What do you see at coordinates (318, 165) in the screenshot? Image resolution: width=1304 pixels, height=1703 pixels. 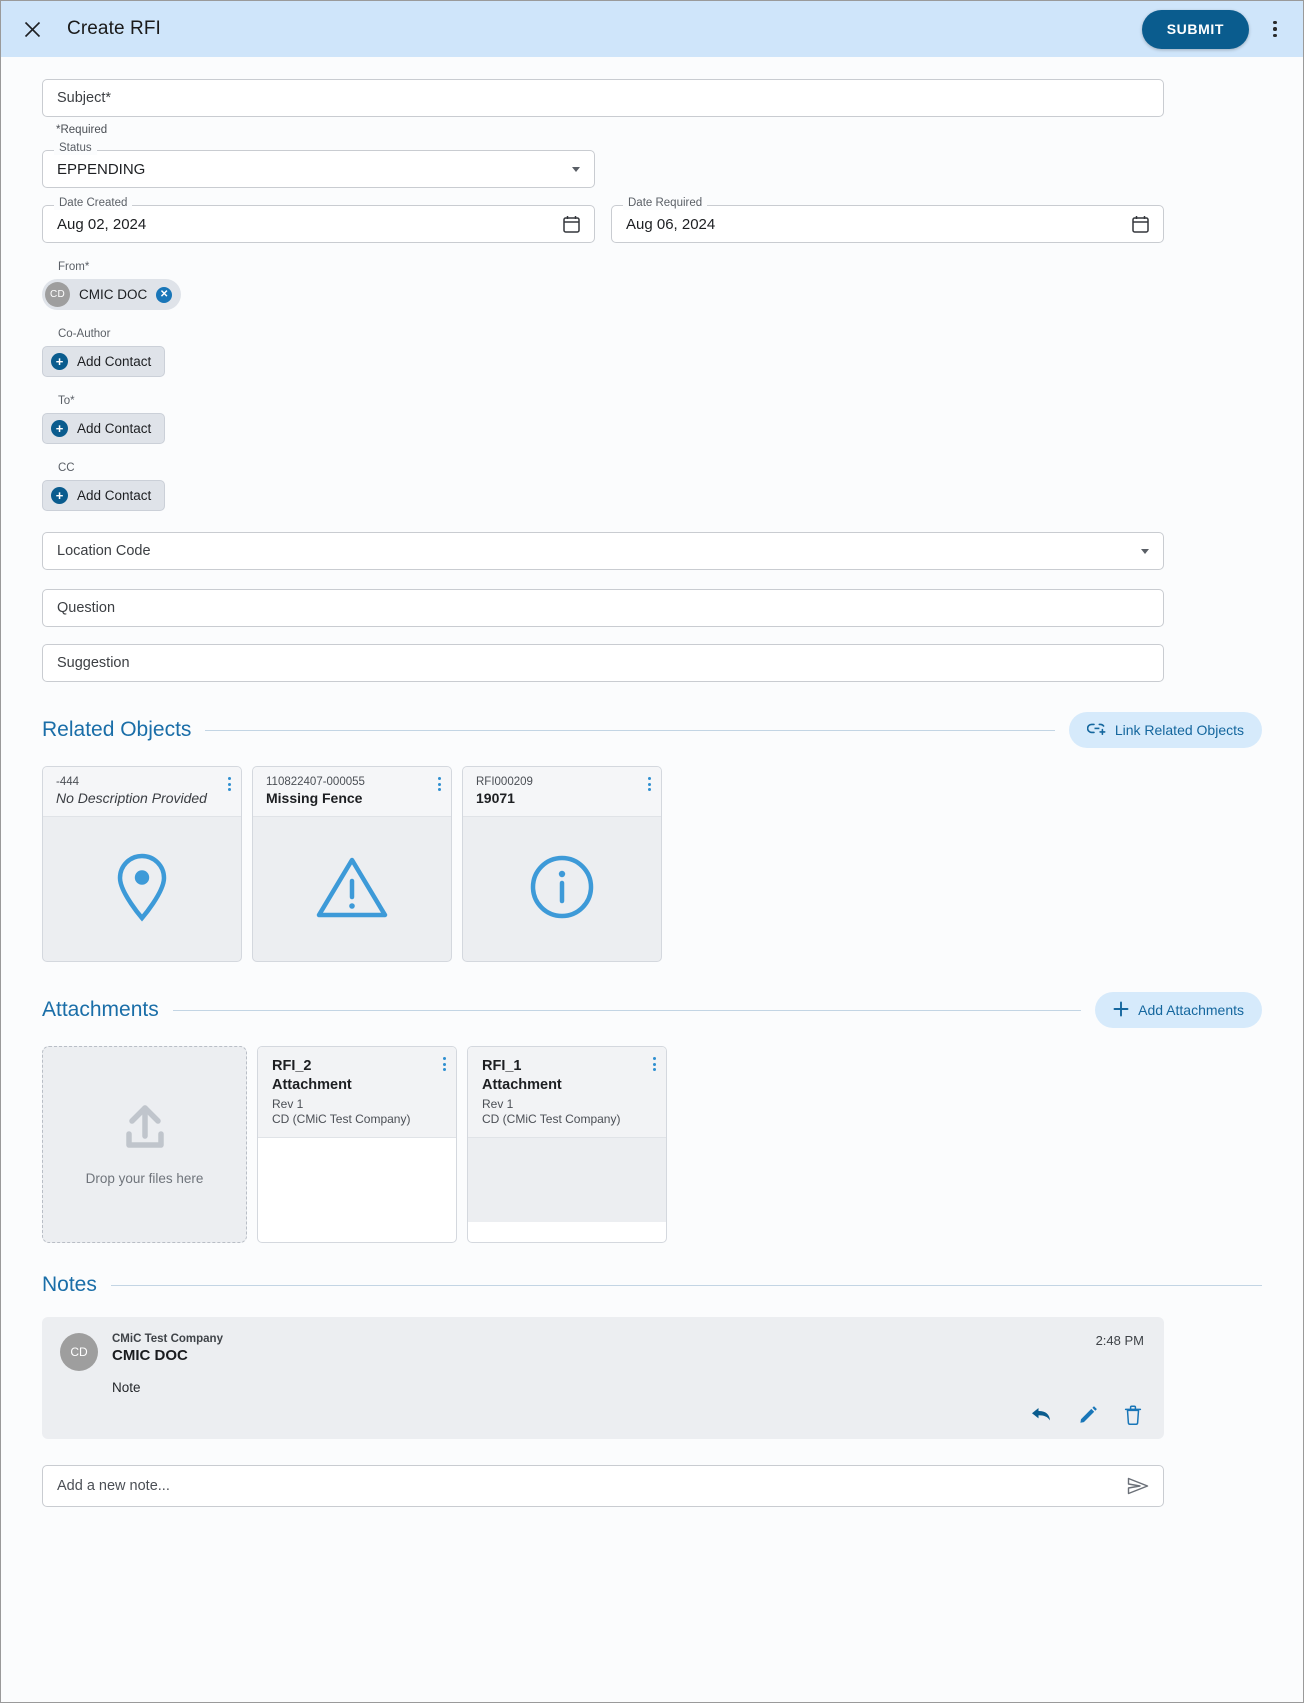 I see `status-select: Status EPPENDING` at bounding box center [318, 165].